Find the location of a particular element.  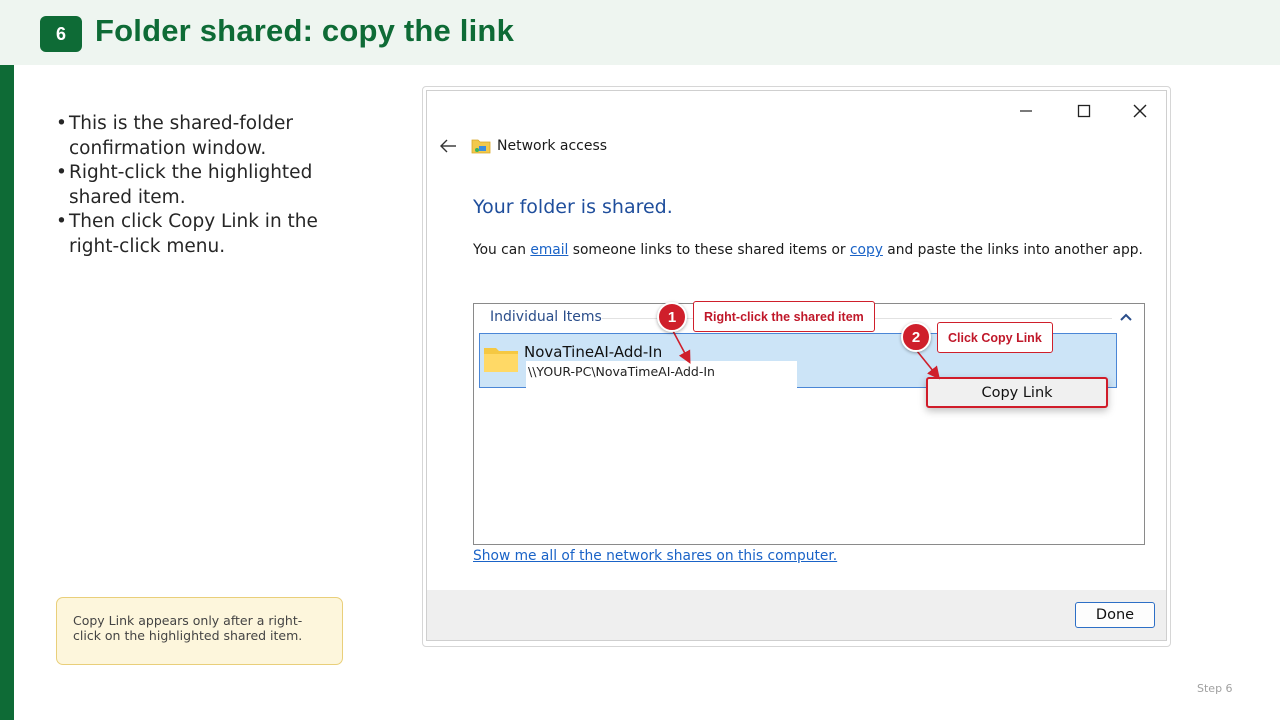

callout-1-marker: 1 is located at coordinates (672, 317).